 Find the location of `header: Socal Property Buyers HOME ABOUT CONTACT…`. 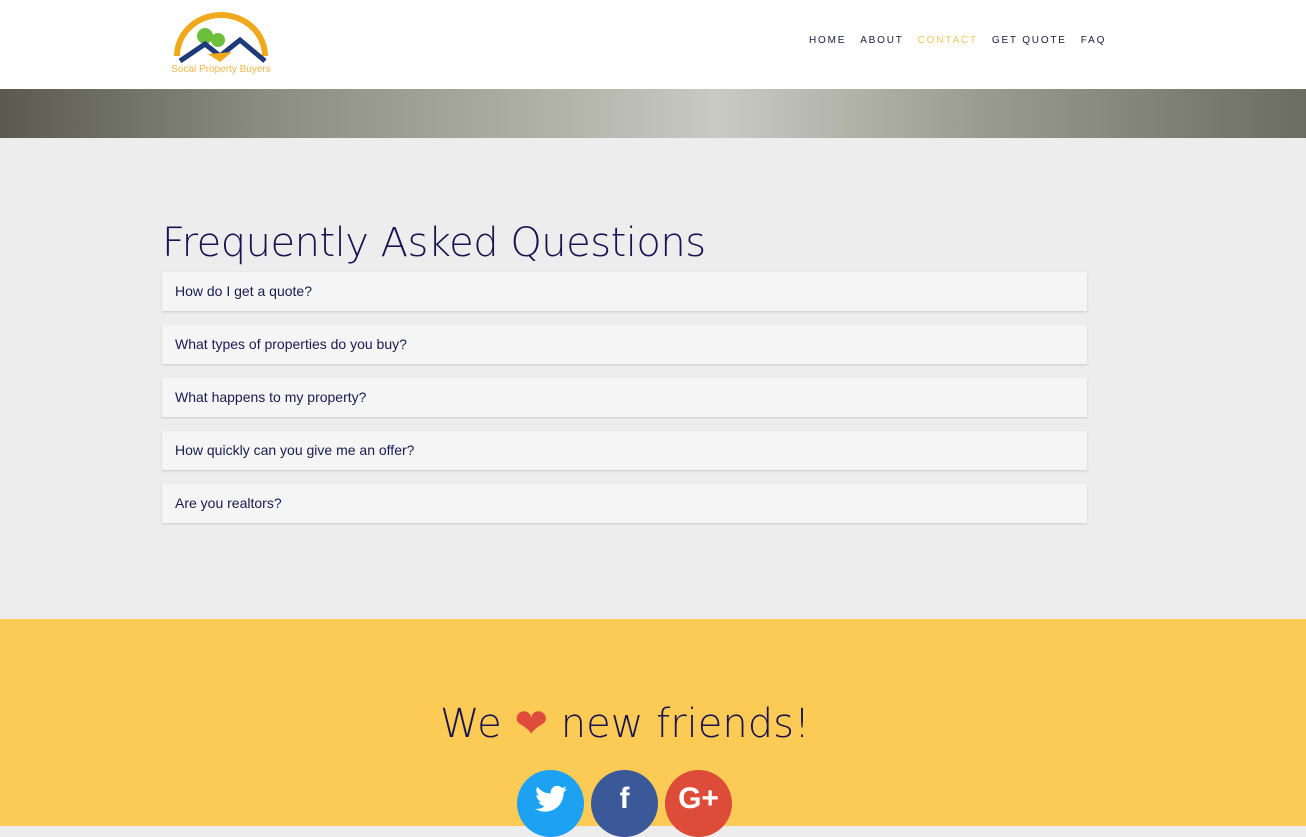

header: Socal Property Buyers HOME ABOUT CONTACT… is located at coordinates (653, 44).